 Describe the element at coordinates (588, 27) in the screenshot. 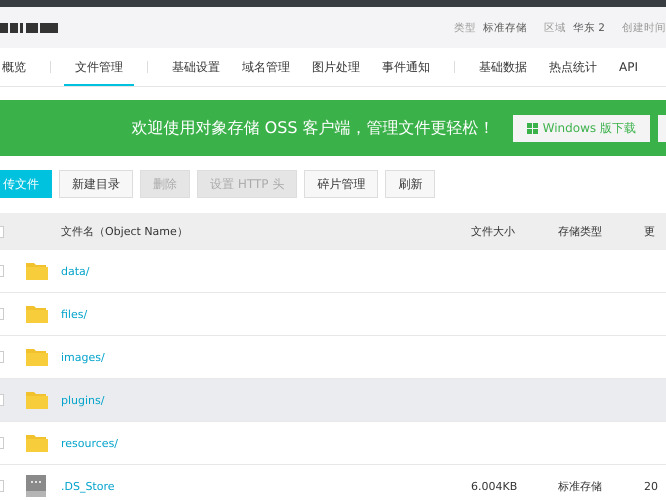

I see `meta-value: 华东 2` at that location.